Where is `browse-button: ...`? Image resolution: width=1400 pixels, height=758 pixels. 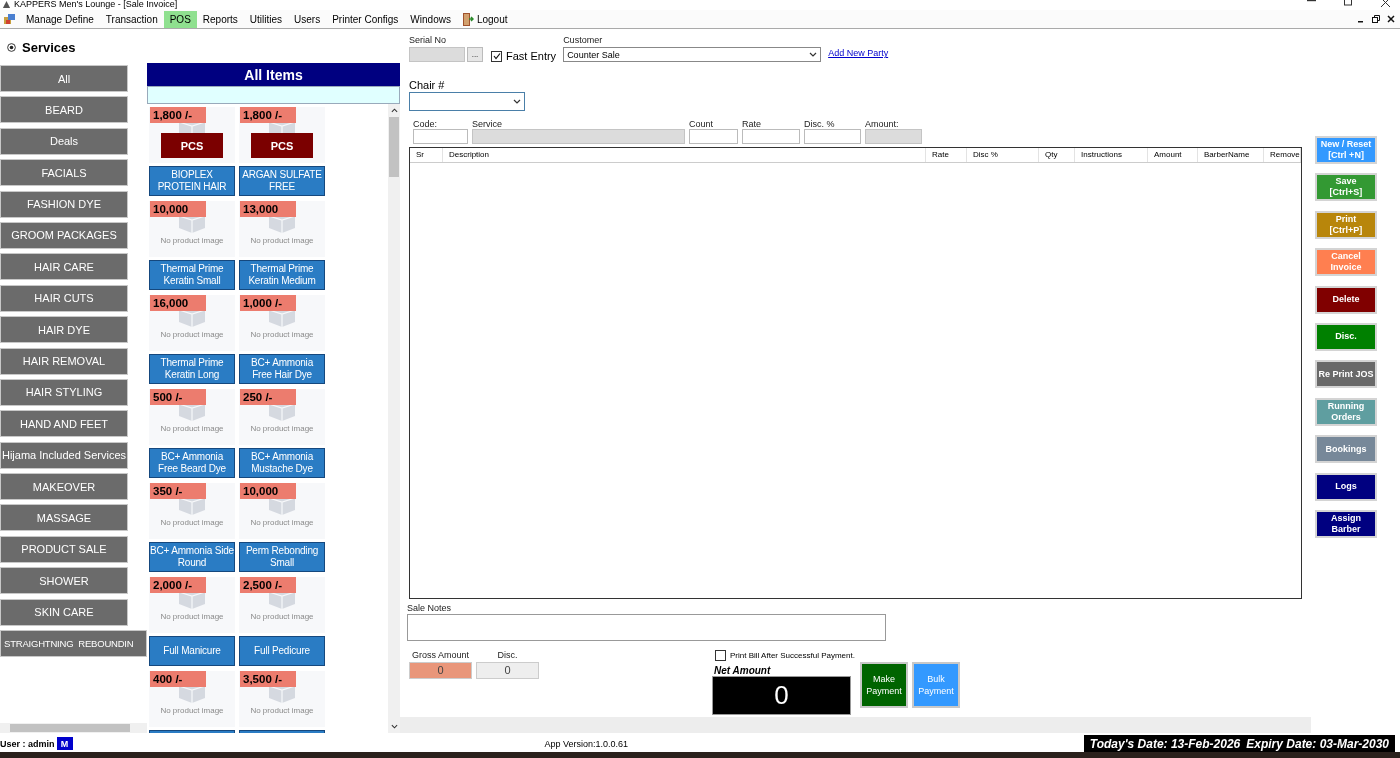
browse-button: ... is located at coordinates (475, 54).